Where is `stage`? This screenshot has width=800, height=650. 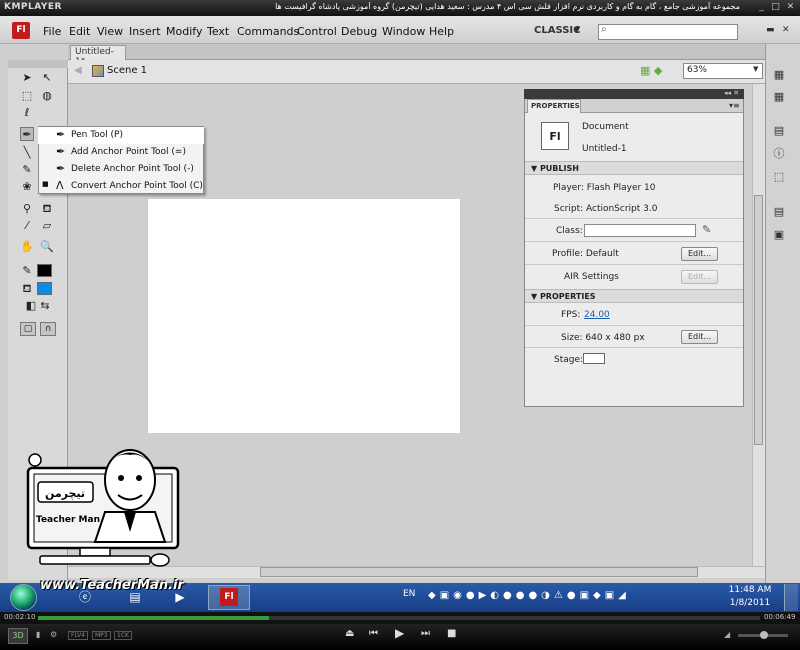
stage is located at coordinates (304, 316).